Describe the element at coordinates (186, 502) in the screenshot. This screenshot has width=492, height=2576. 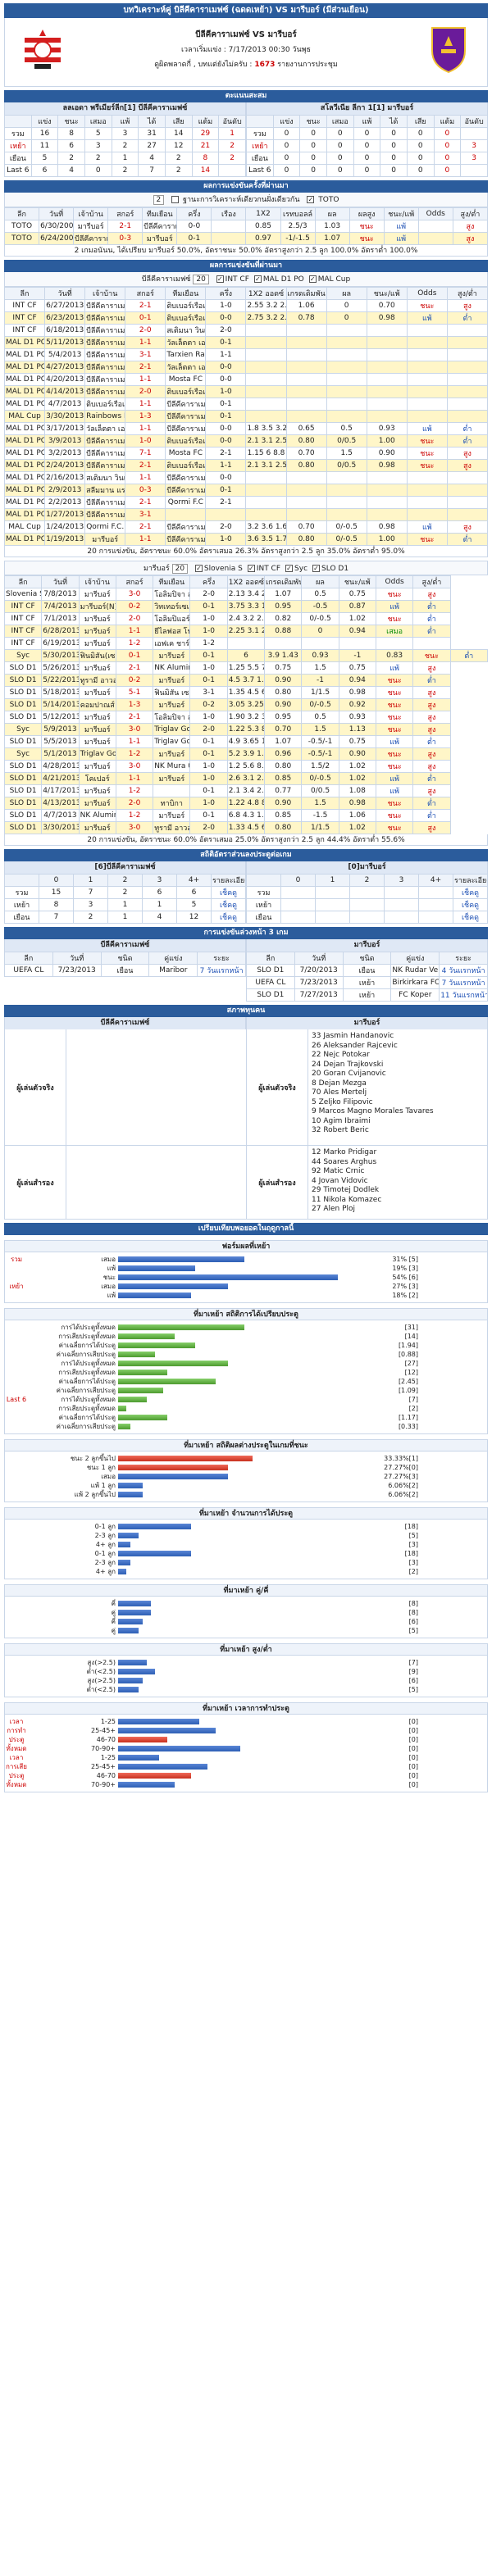
I see `match-cell: Qormi F.C` at that location.